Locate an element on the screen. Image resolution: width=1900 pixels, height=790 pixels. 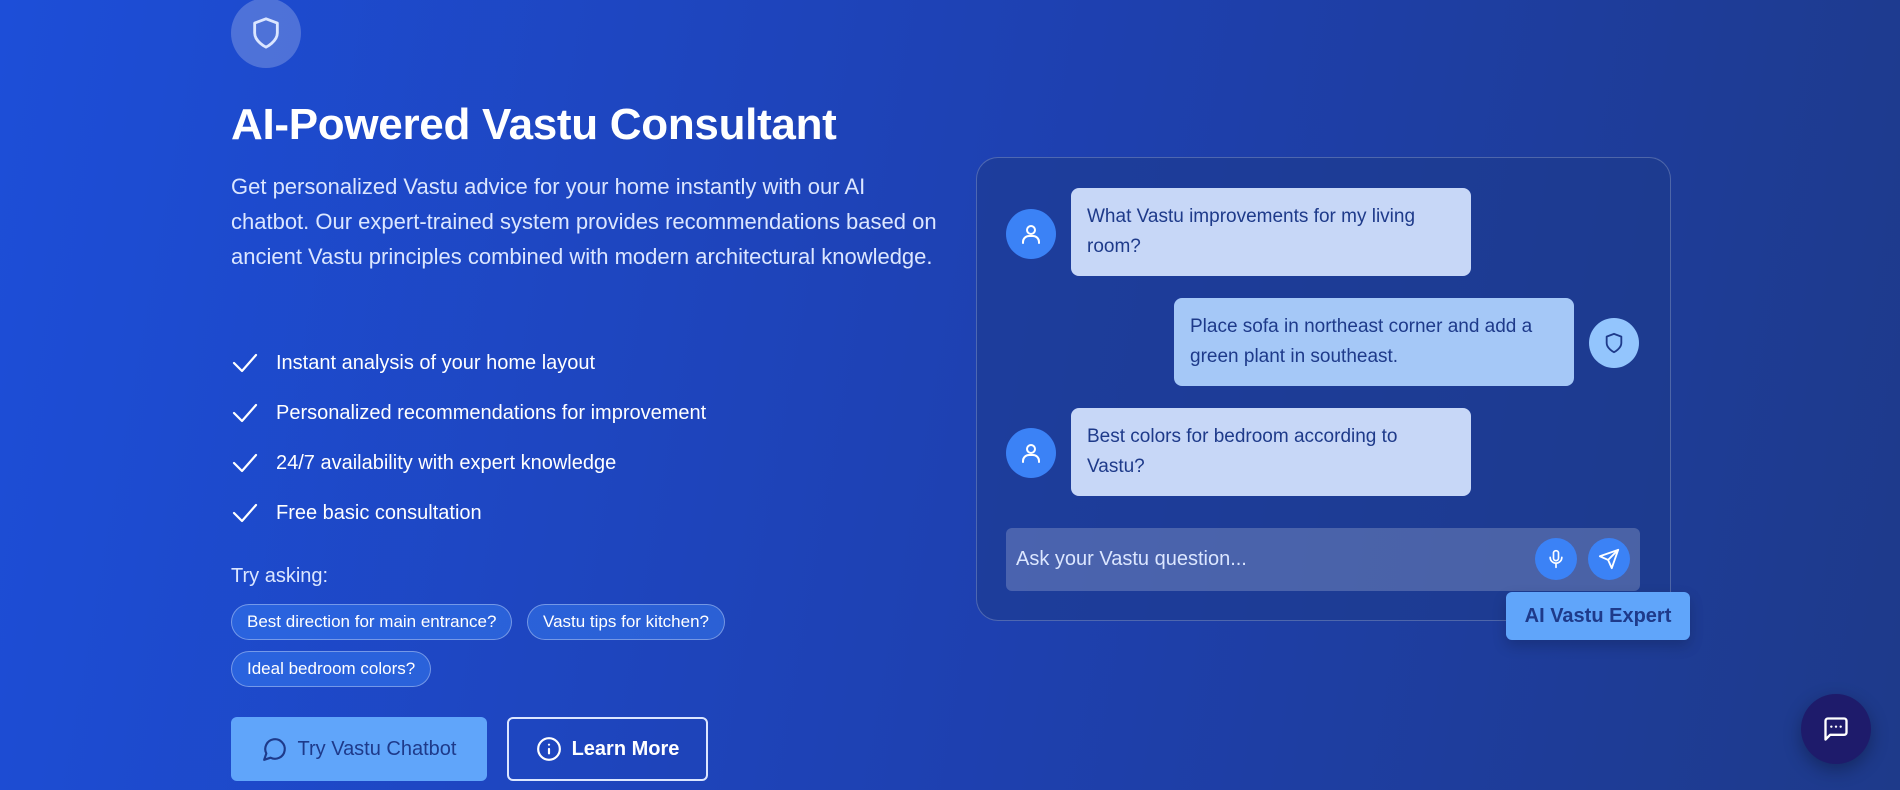
chat-bubble-icon is located at coordinates (275, 749).